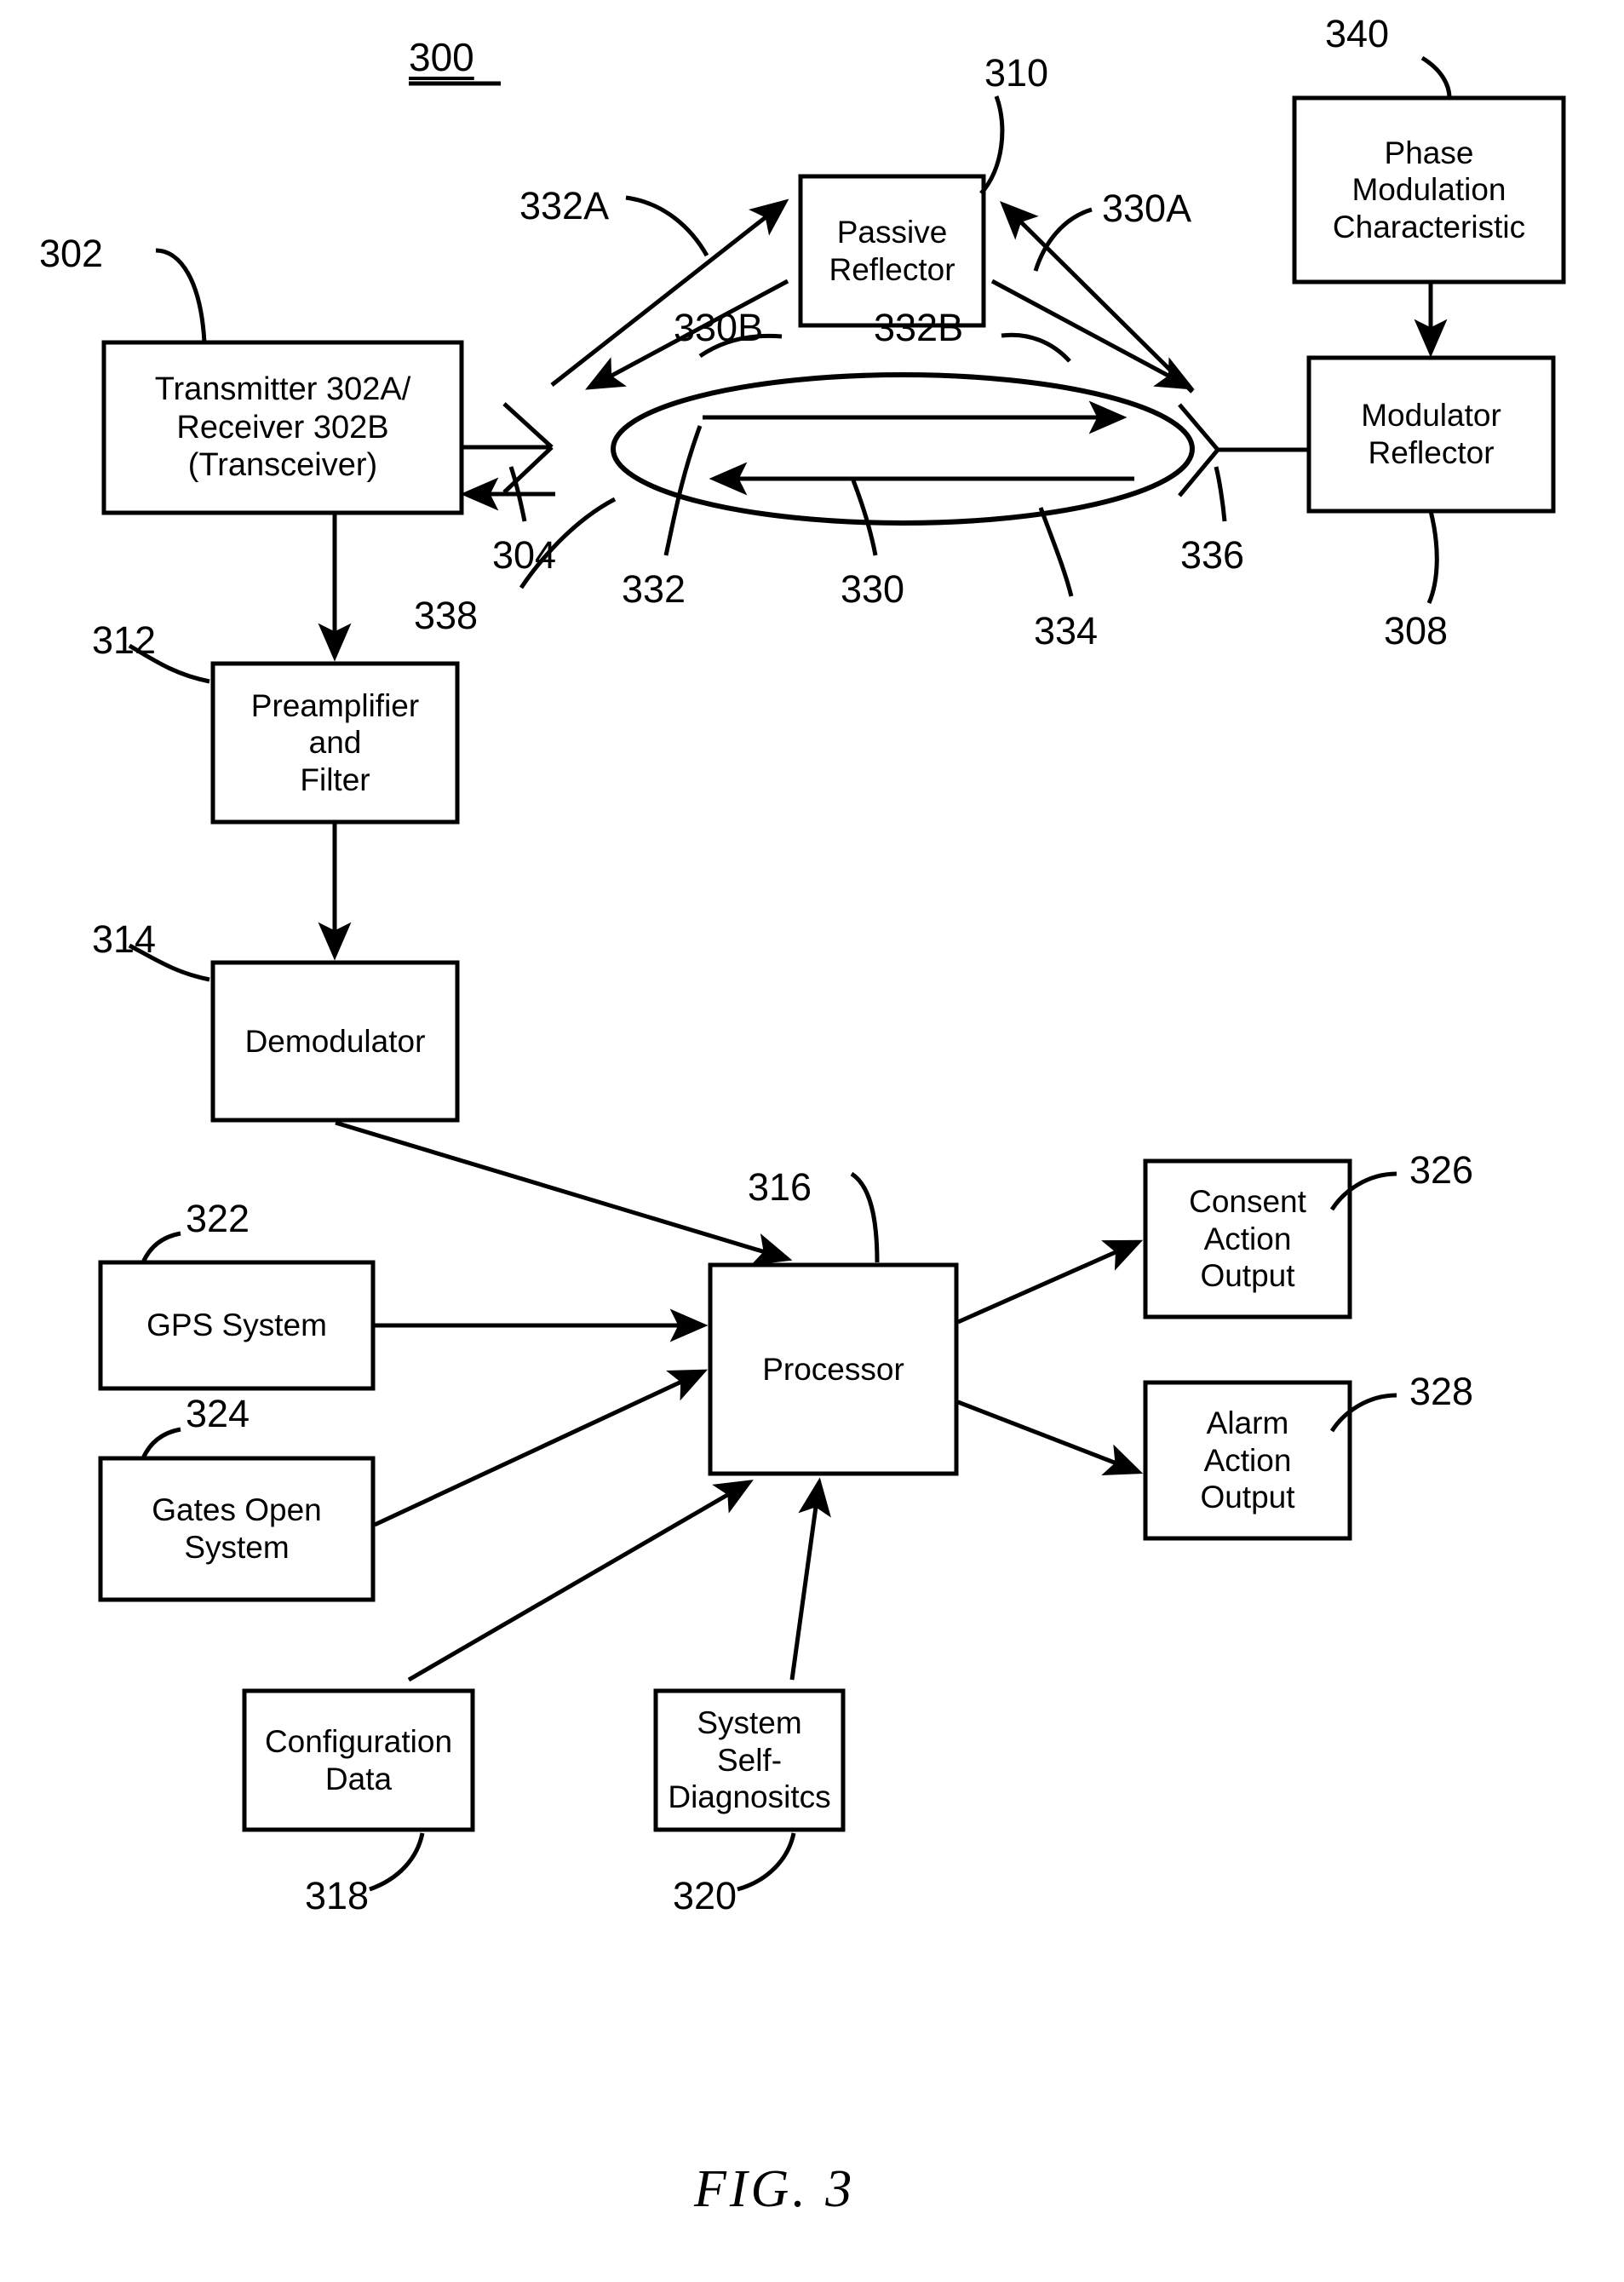 This screenshot has height=2282, width=1624. I want to click on transceiver-antenna-upper-arm, so click(528, 425).